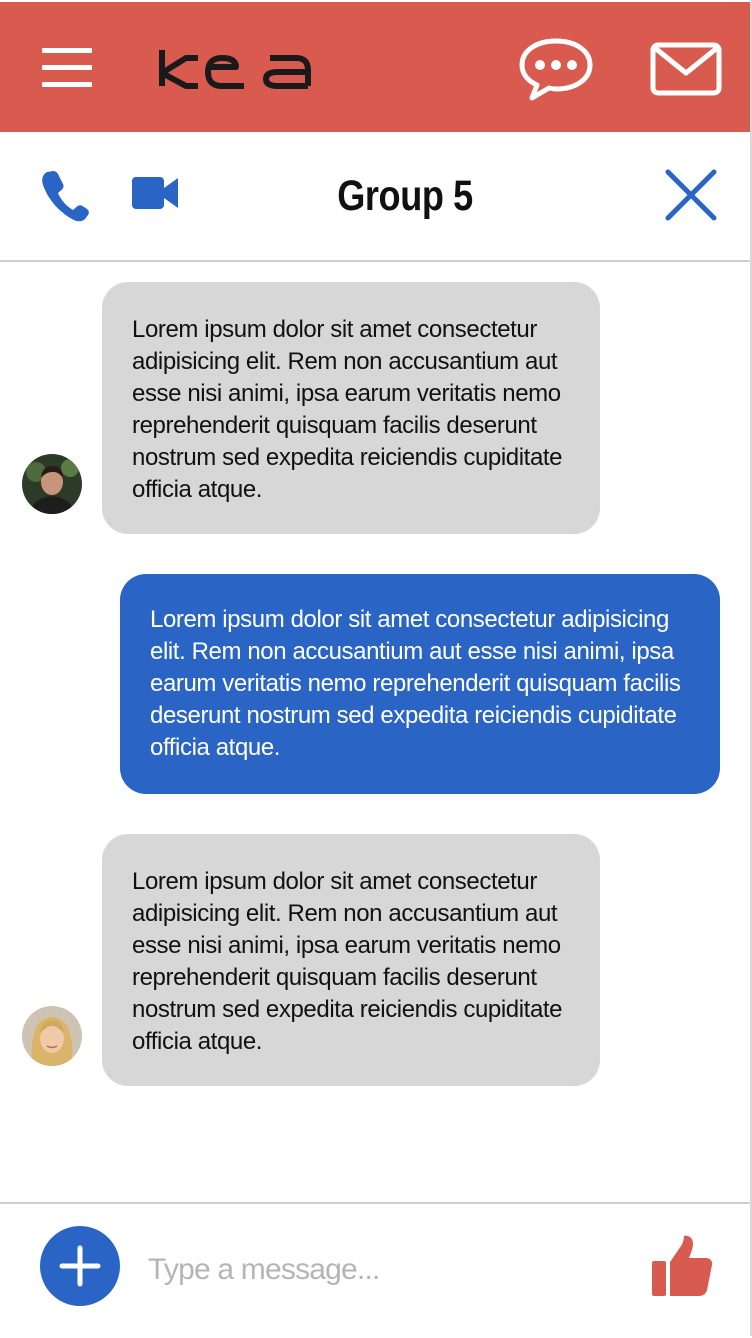 The height and width of the screenshot is (1338, 752). What do you see at coordinates (556, 69) in the screenshot?
I see `chat-bubble-icon` at bounding box center [556, 69].